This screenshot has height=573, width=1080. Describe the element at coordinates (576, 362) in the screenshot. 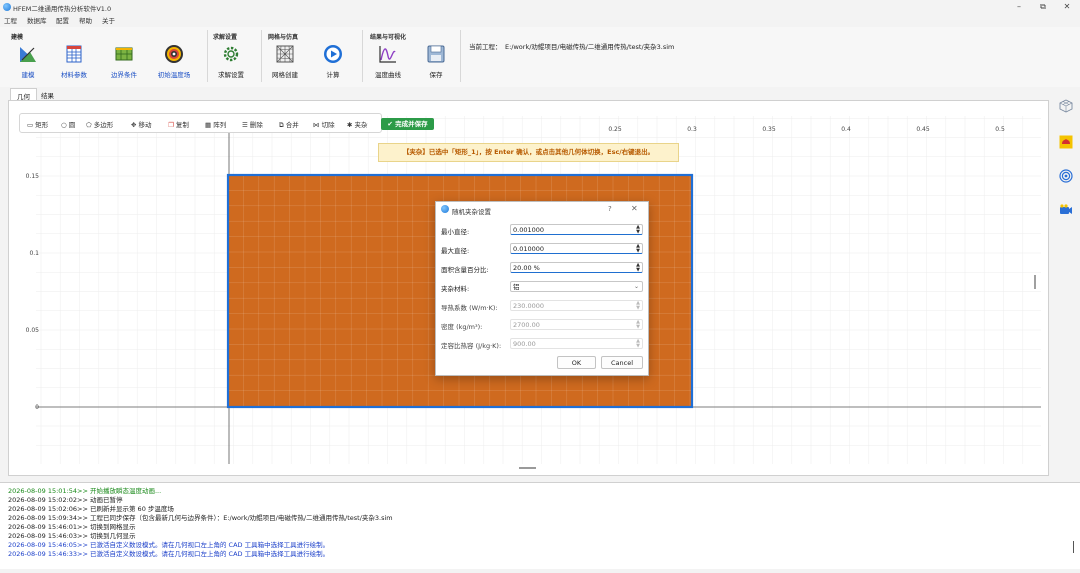

I see `ok-button: OK` at that location.